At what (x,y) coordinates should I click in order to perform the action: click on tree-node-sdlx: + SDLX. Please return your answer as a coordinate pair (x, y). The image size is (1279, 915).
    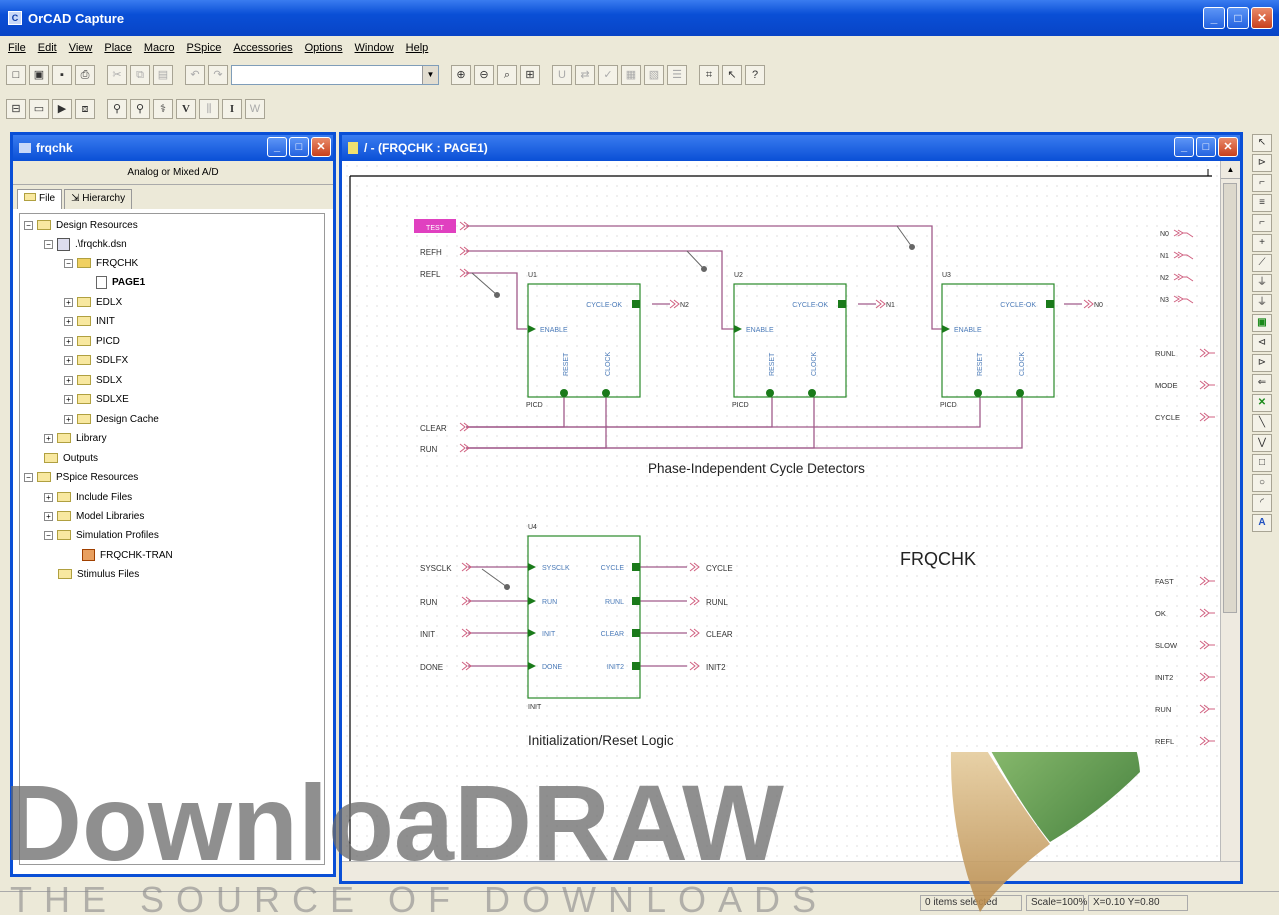
    Looking at the image, I should click on (93, 380).